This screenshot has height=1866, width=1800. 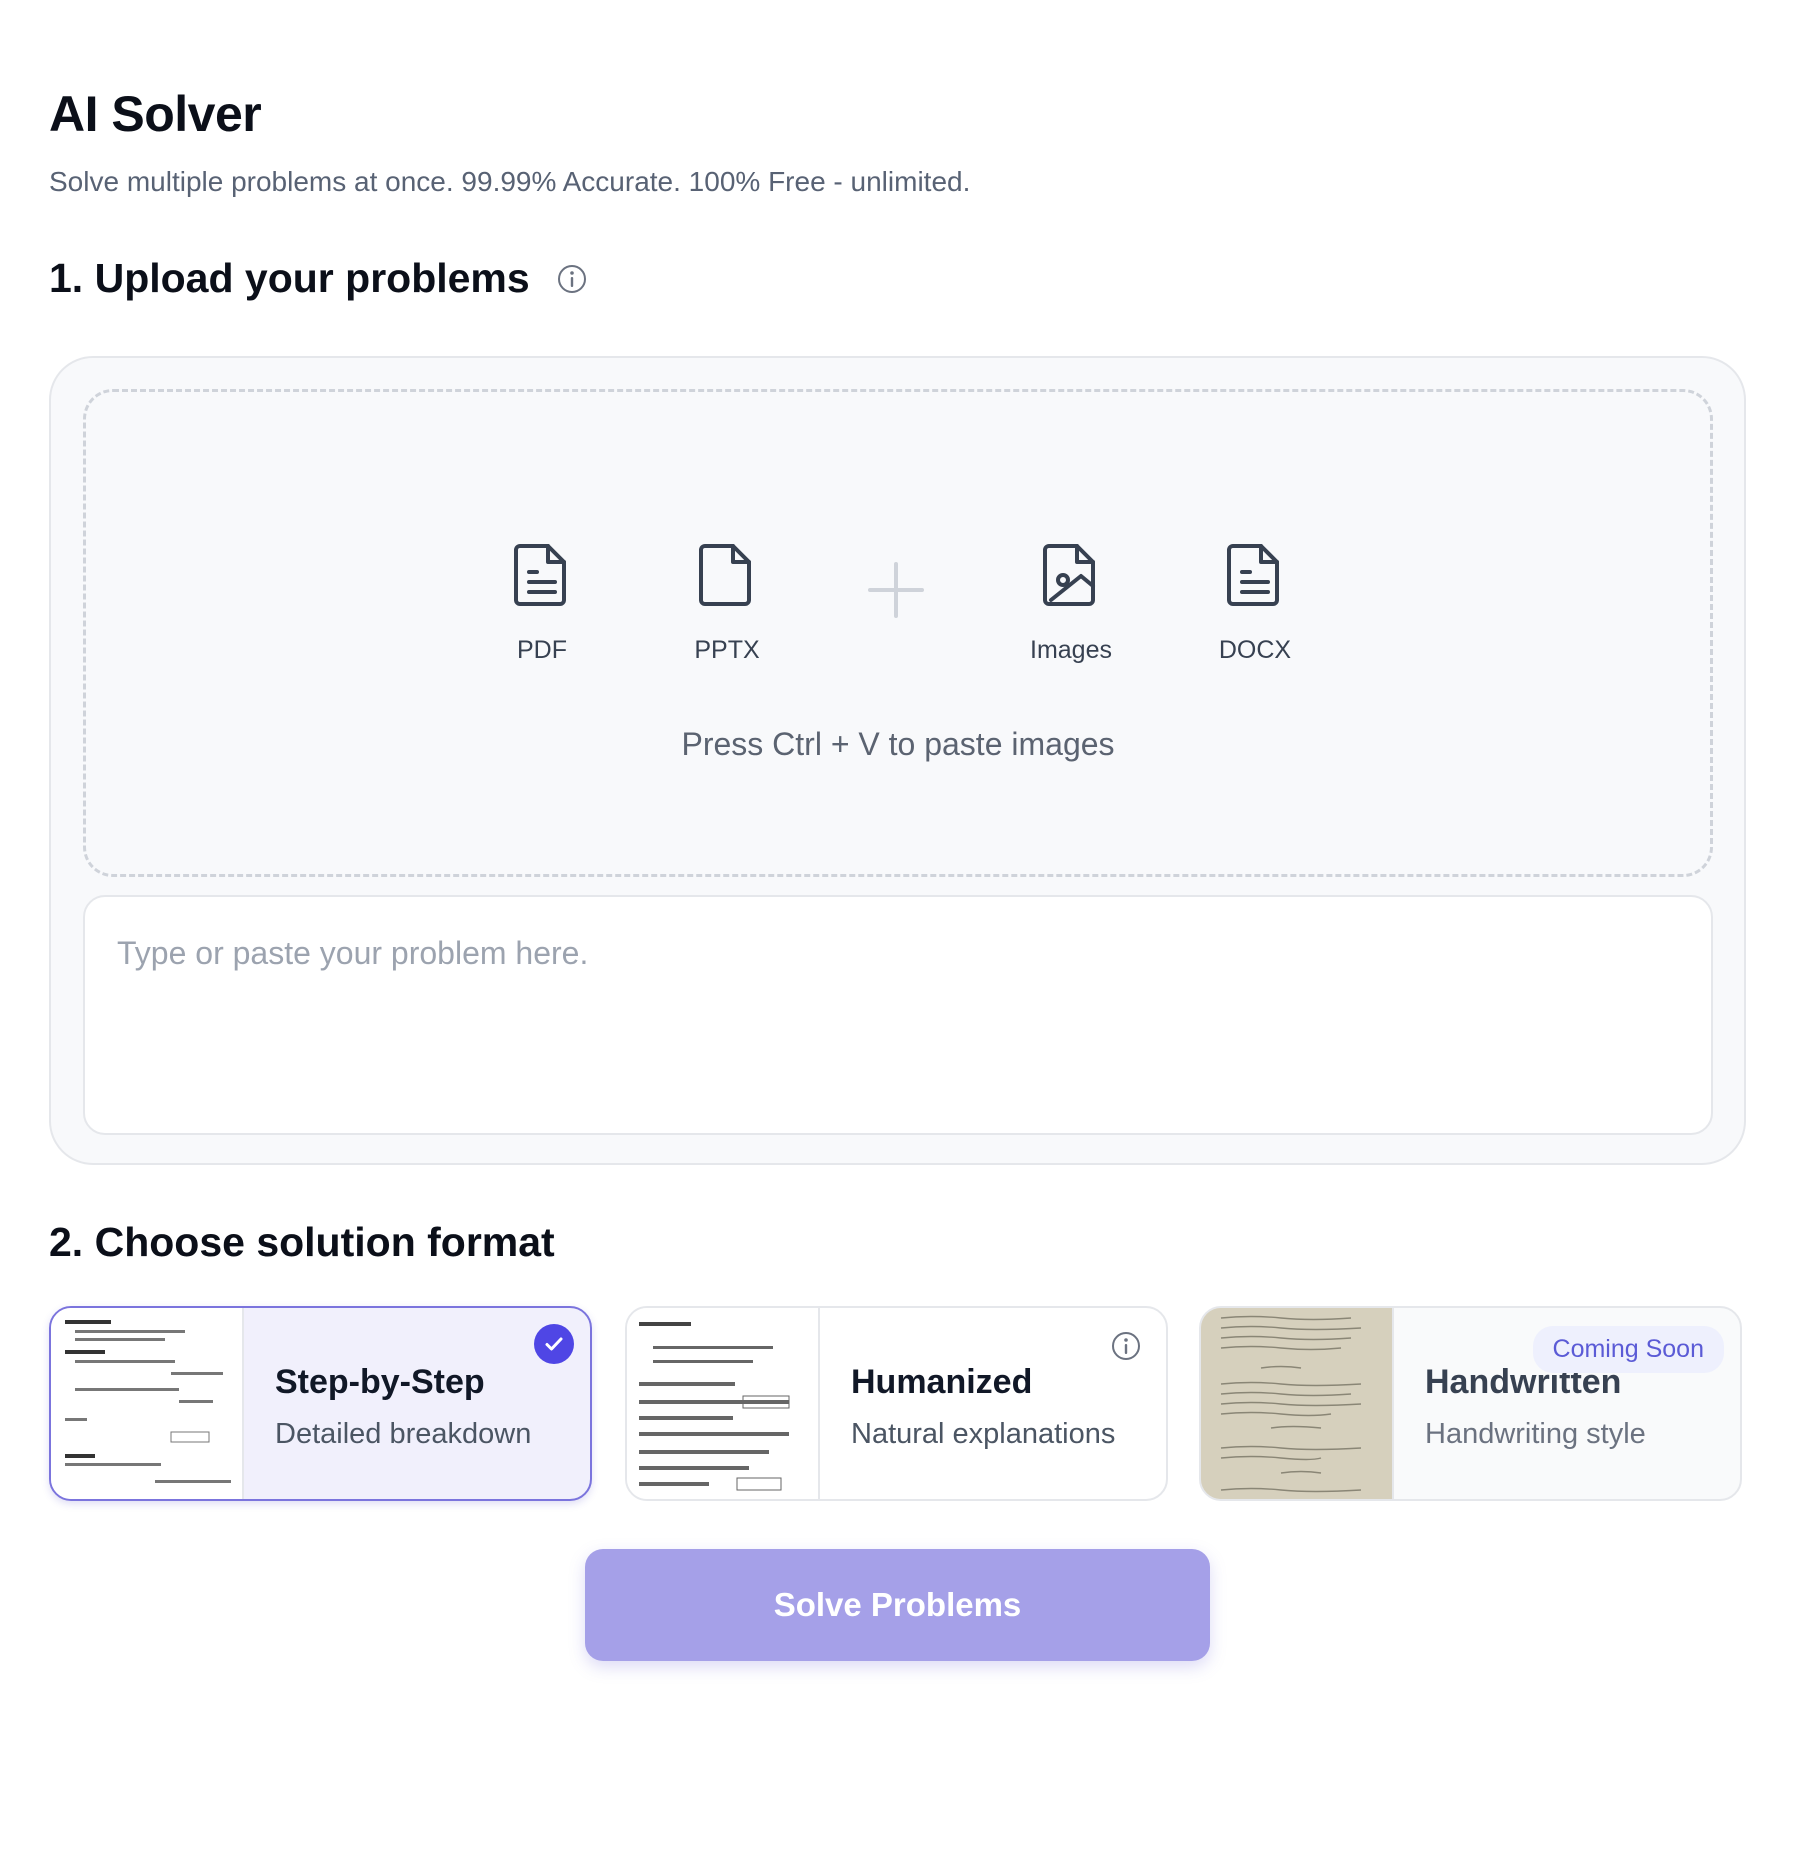 I want to click on plus-icon, so click(x=896, y=590).